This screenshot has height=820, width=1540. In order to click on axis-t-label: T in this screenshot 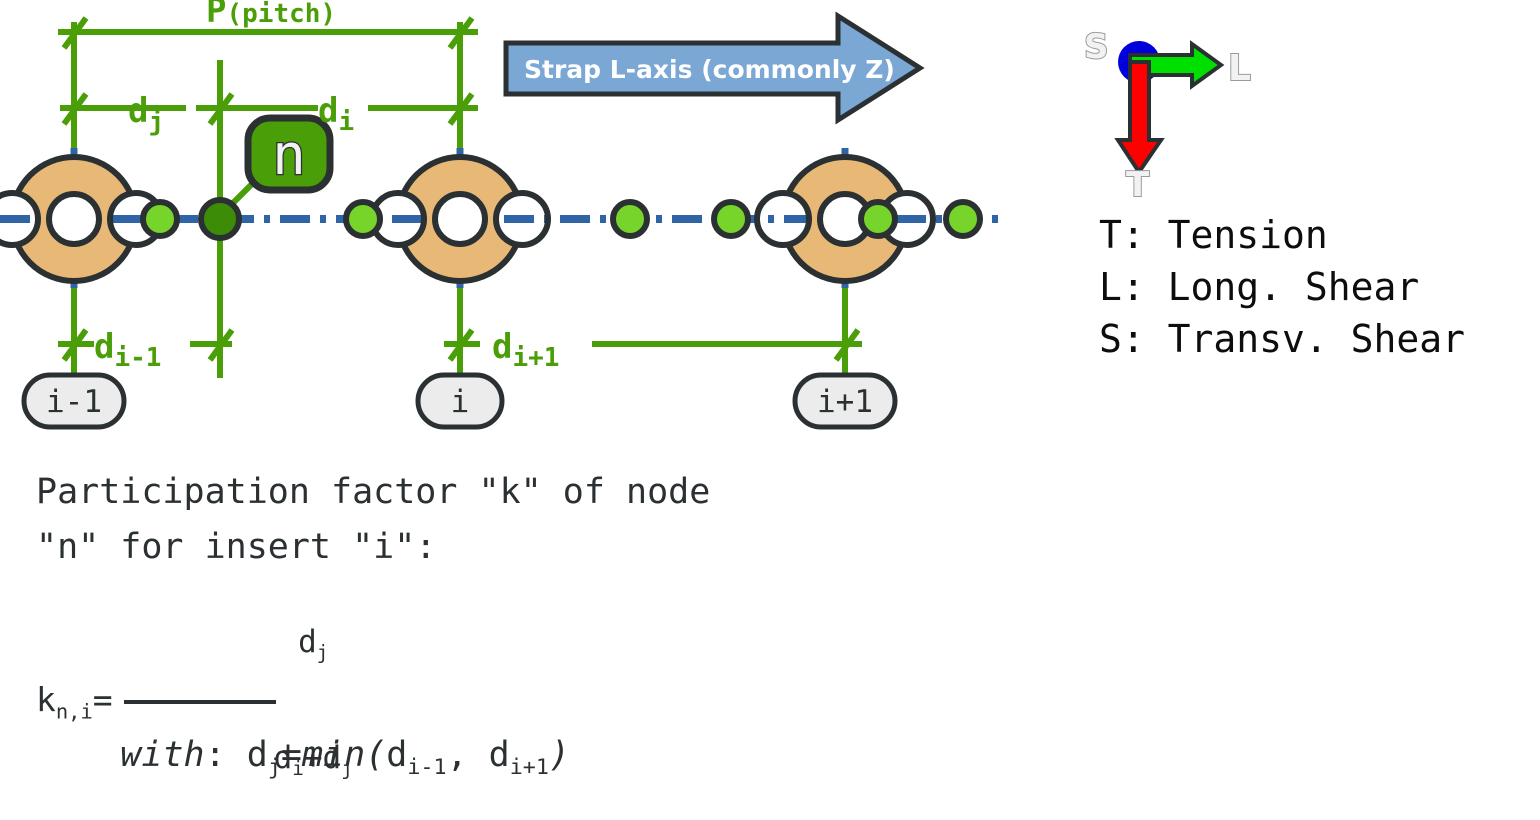, I will do `click(1138, 185)`.